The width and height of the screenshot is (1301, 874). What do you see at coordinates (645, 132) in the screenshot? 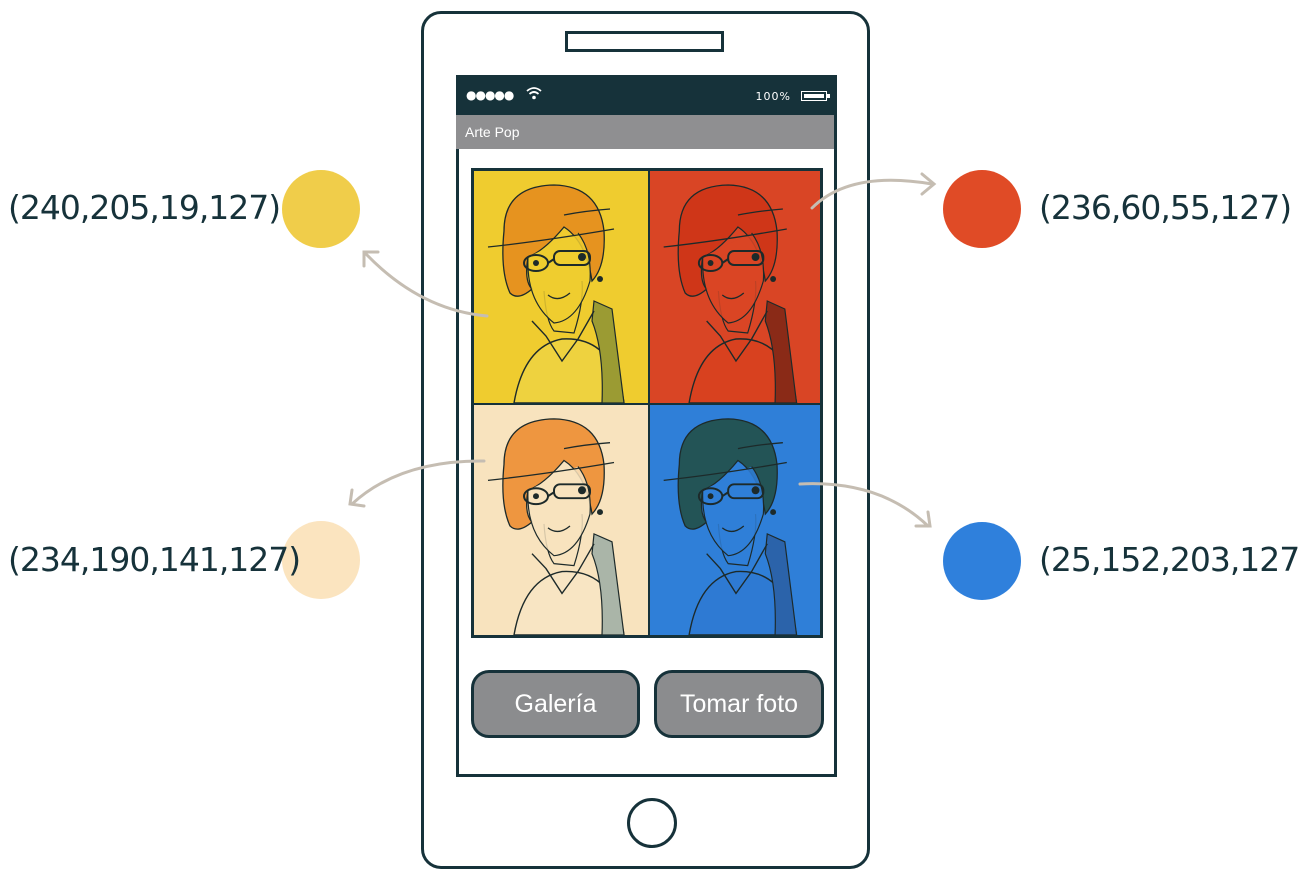
I see `app-header: Arte Pop` at bounding box center [645, 132].